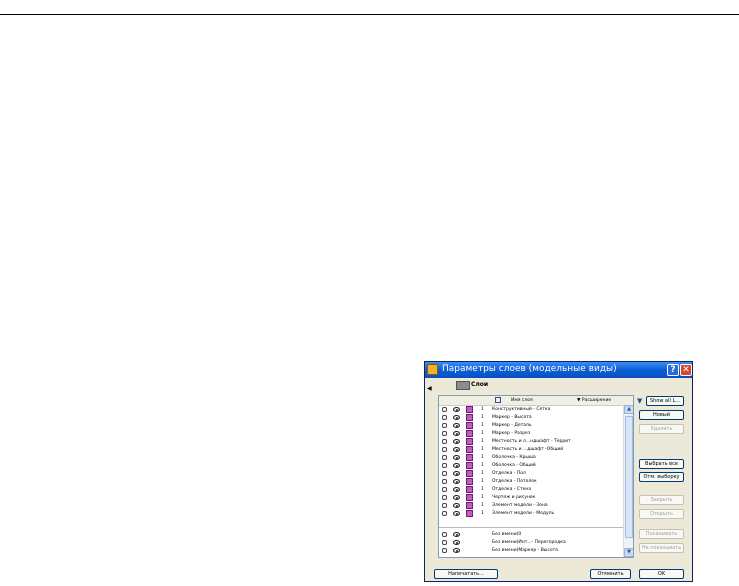  I want to click on title-bar: Параметры слоев (модельные виды) ? ✕, so click(558, 370).